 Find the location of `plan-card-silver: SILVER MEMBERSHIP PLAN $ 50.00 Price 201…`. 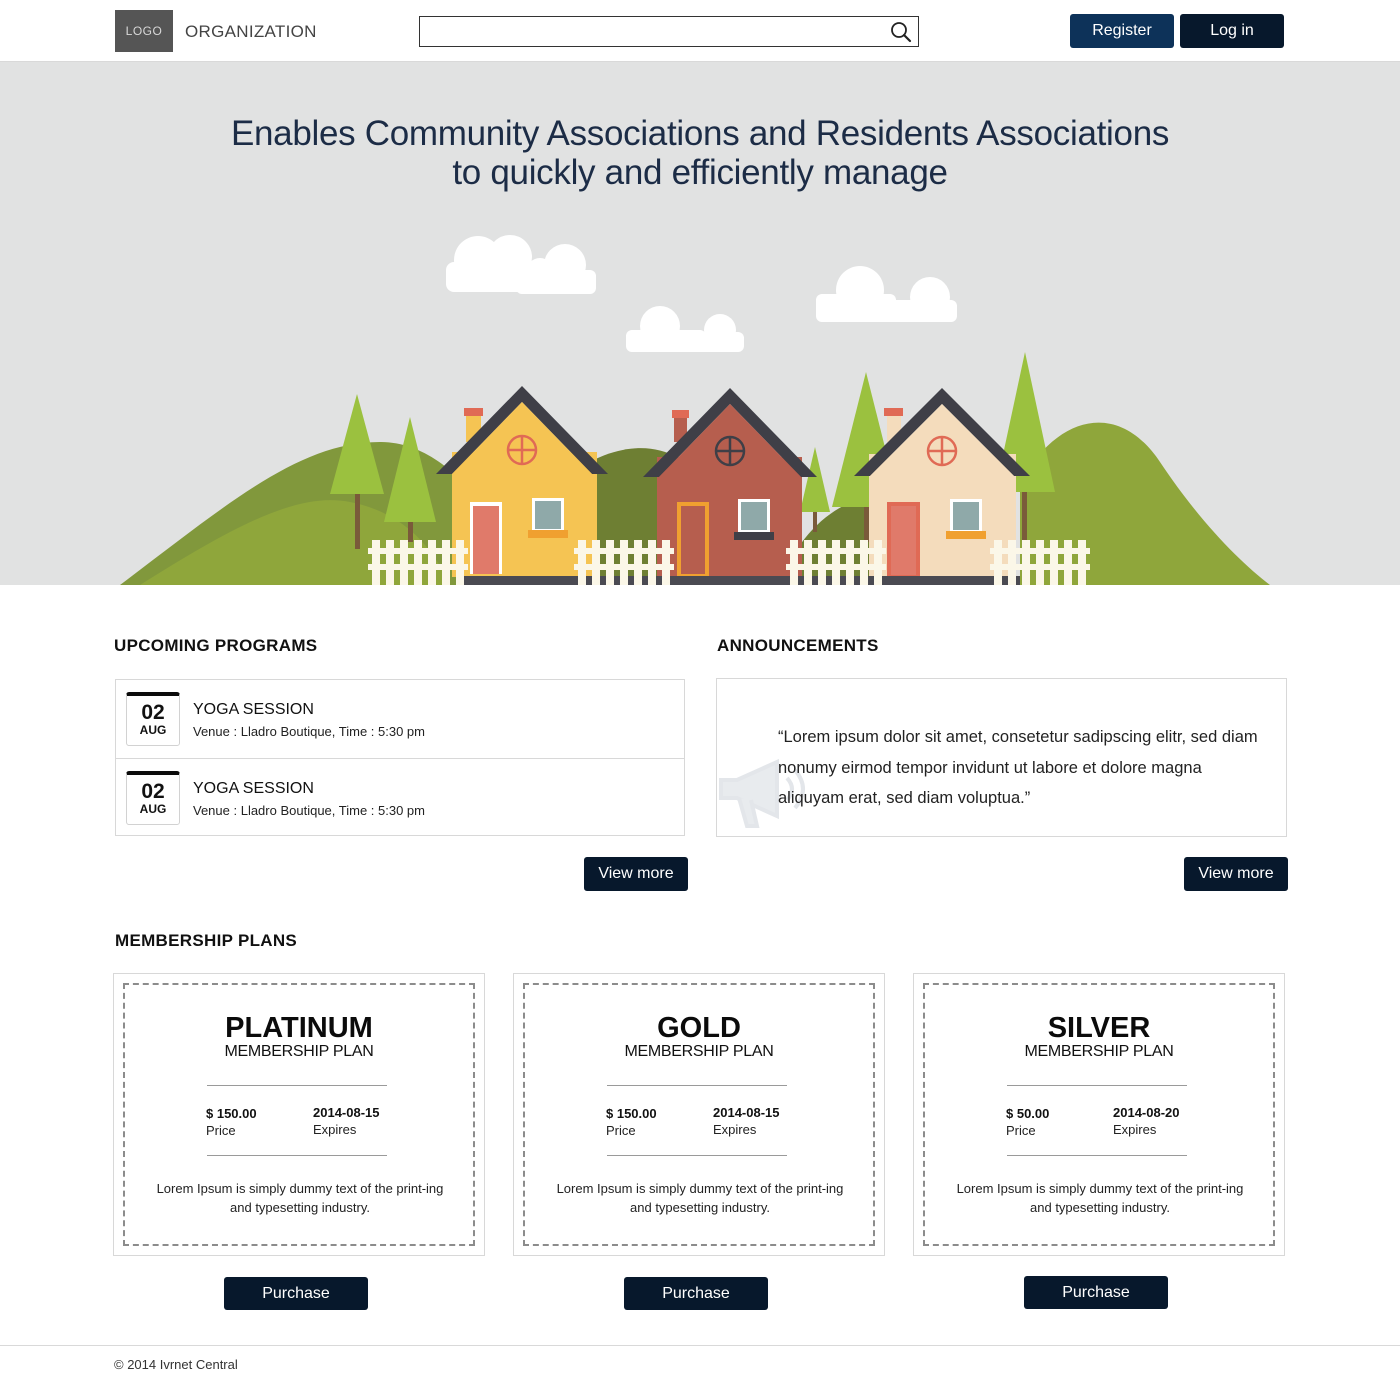

plan-card-silver: SILVER MEMBERSHIP PLAN $ 50.00 Price 201… is located at coordinates (1099, 1114).